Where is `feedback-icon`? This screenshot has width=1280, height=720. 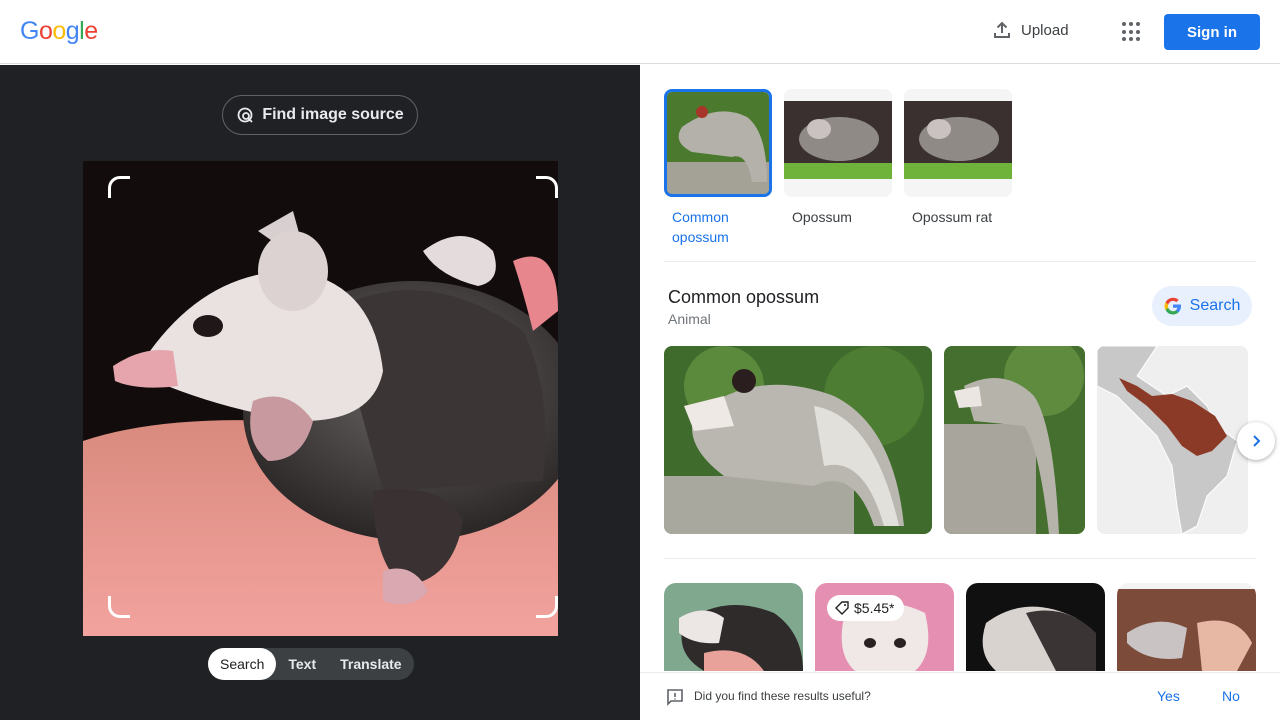
feedback-icon is located at coordinates (675, 697).